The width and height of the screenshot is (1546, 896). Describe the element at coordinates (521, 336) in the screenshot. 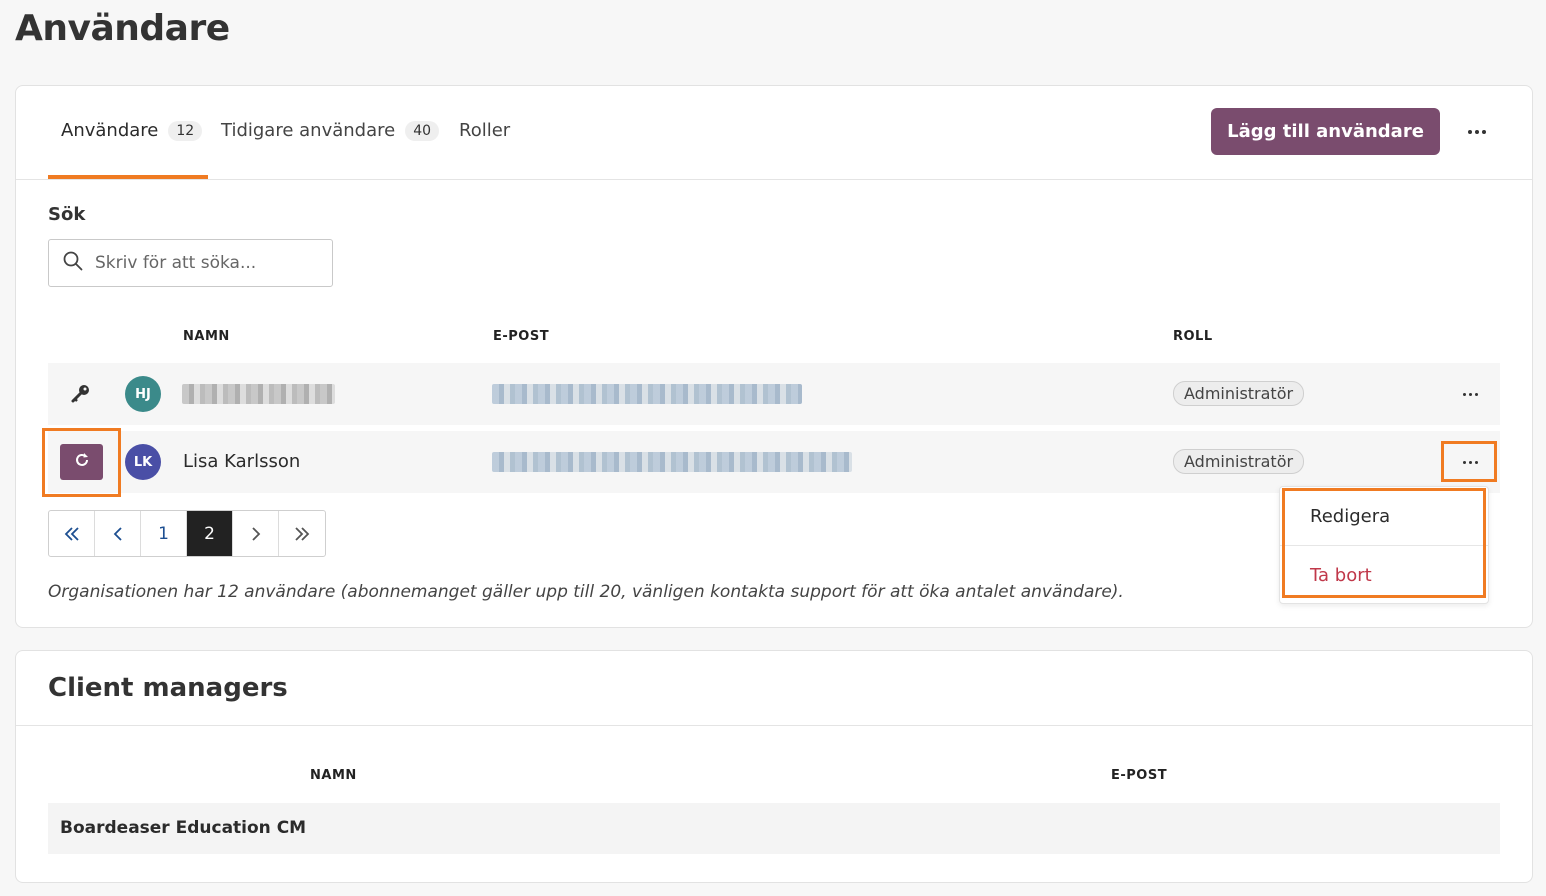

I see `column-header-email: E-POST` at that location.